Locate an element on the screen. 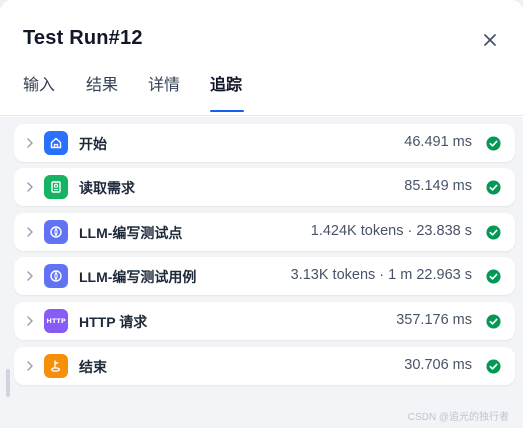 The height and width of the screenshot is (428, 523). node-duration: 46.491 ms is located at coordinates (438, 142).